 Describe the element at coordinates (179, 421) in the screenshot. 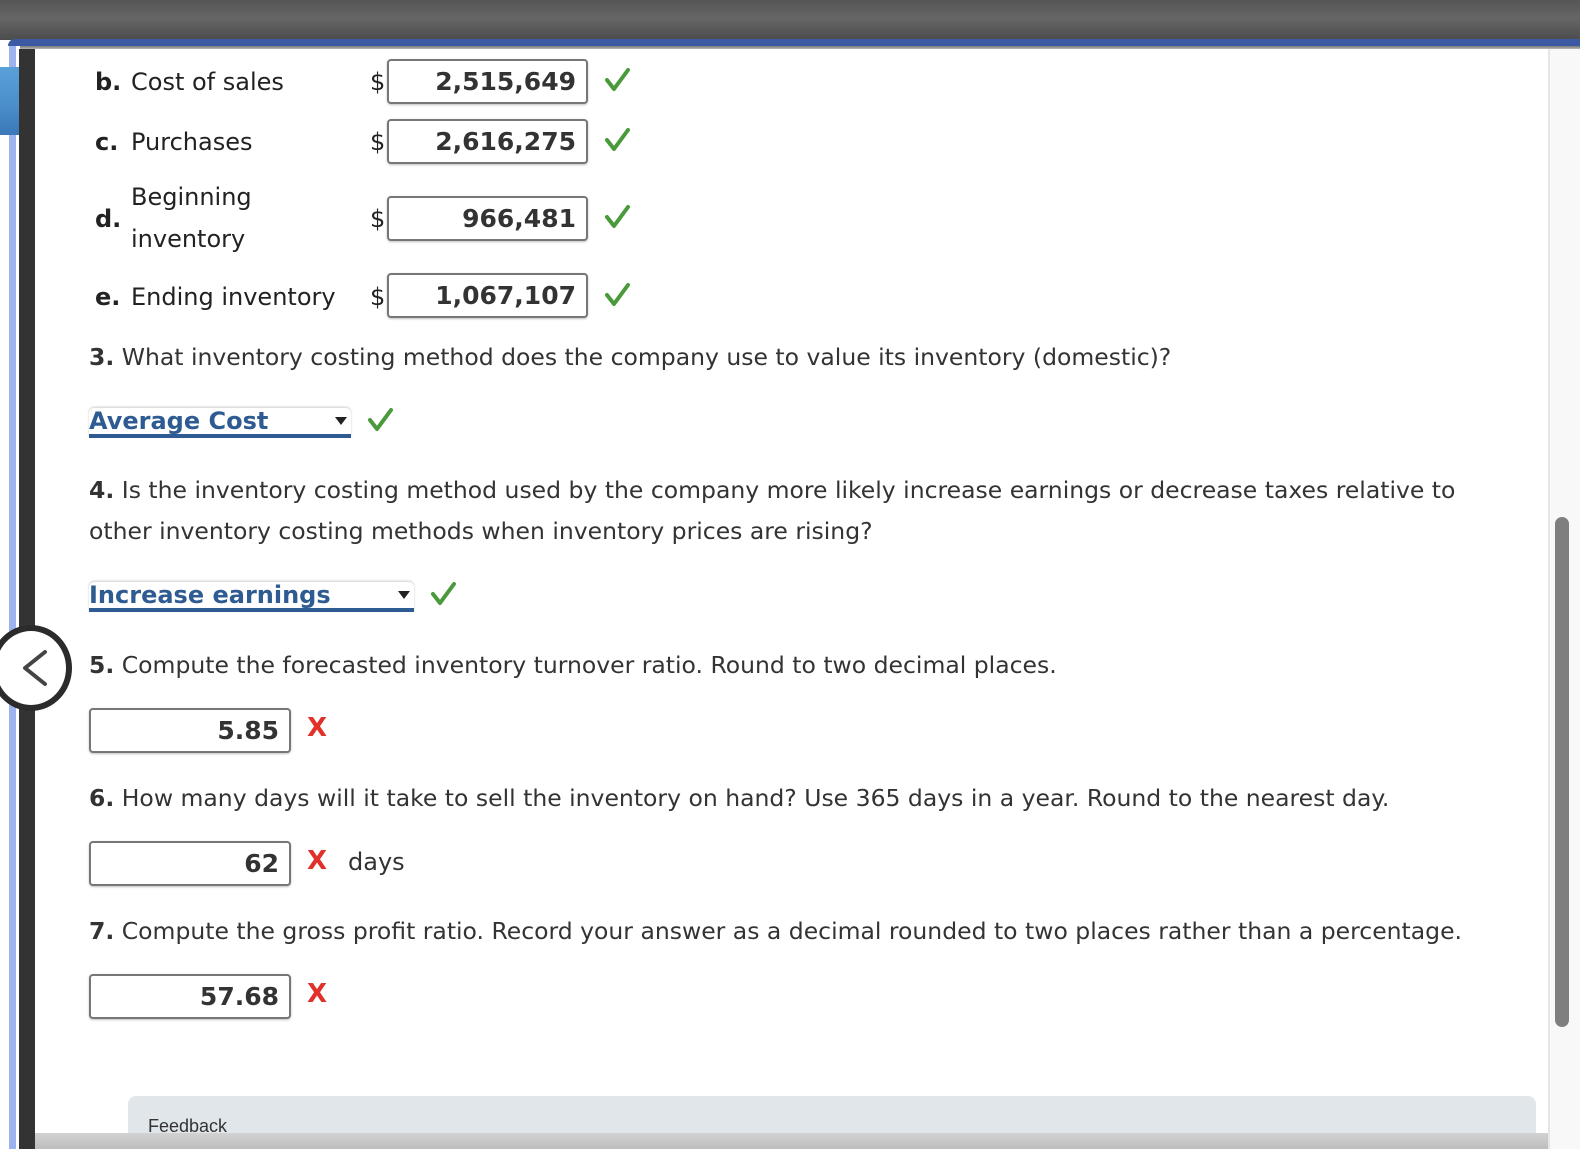

I see `selected-value: Average Cost` at that location.